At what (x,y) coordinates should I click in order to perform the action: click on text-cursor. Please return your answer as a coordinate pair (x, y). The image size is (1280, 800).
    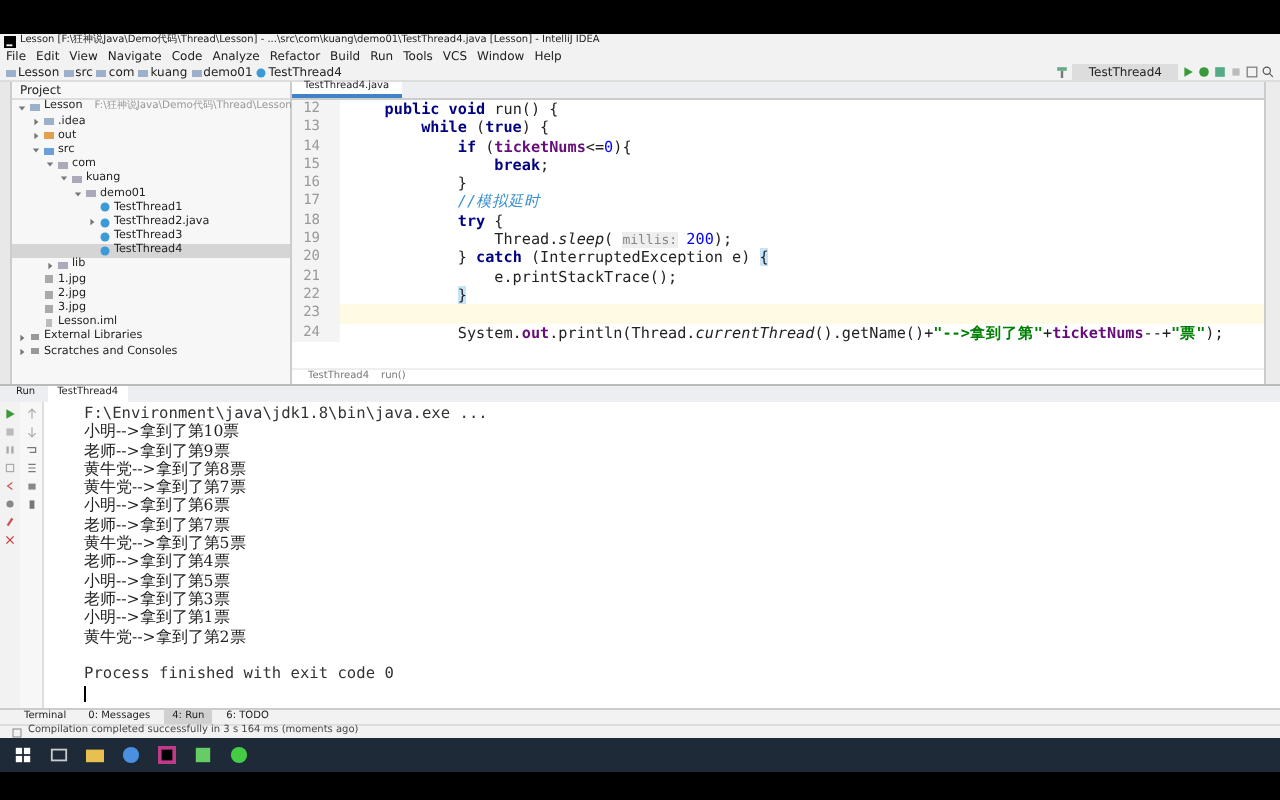
    Looking at the image, I should click on (85, 694).